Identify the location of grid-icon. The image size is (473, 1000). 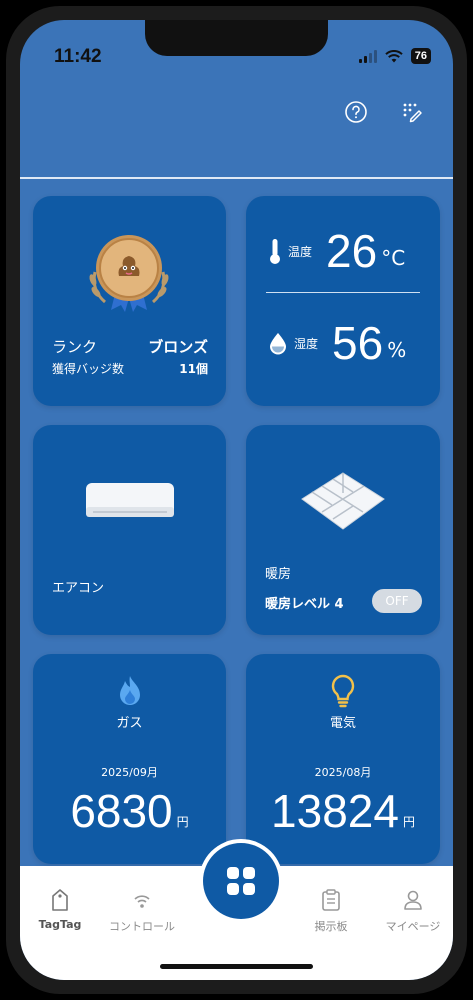
(241, 881).